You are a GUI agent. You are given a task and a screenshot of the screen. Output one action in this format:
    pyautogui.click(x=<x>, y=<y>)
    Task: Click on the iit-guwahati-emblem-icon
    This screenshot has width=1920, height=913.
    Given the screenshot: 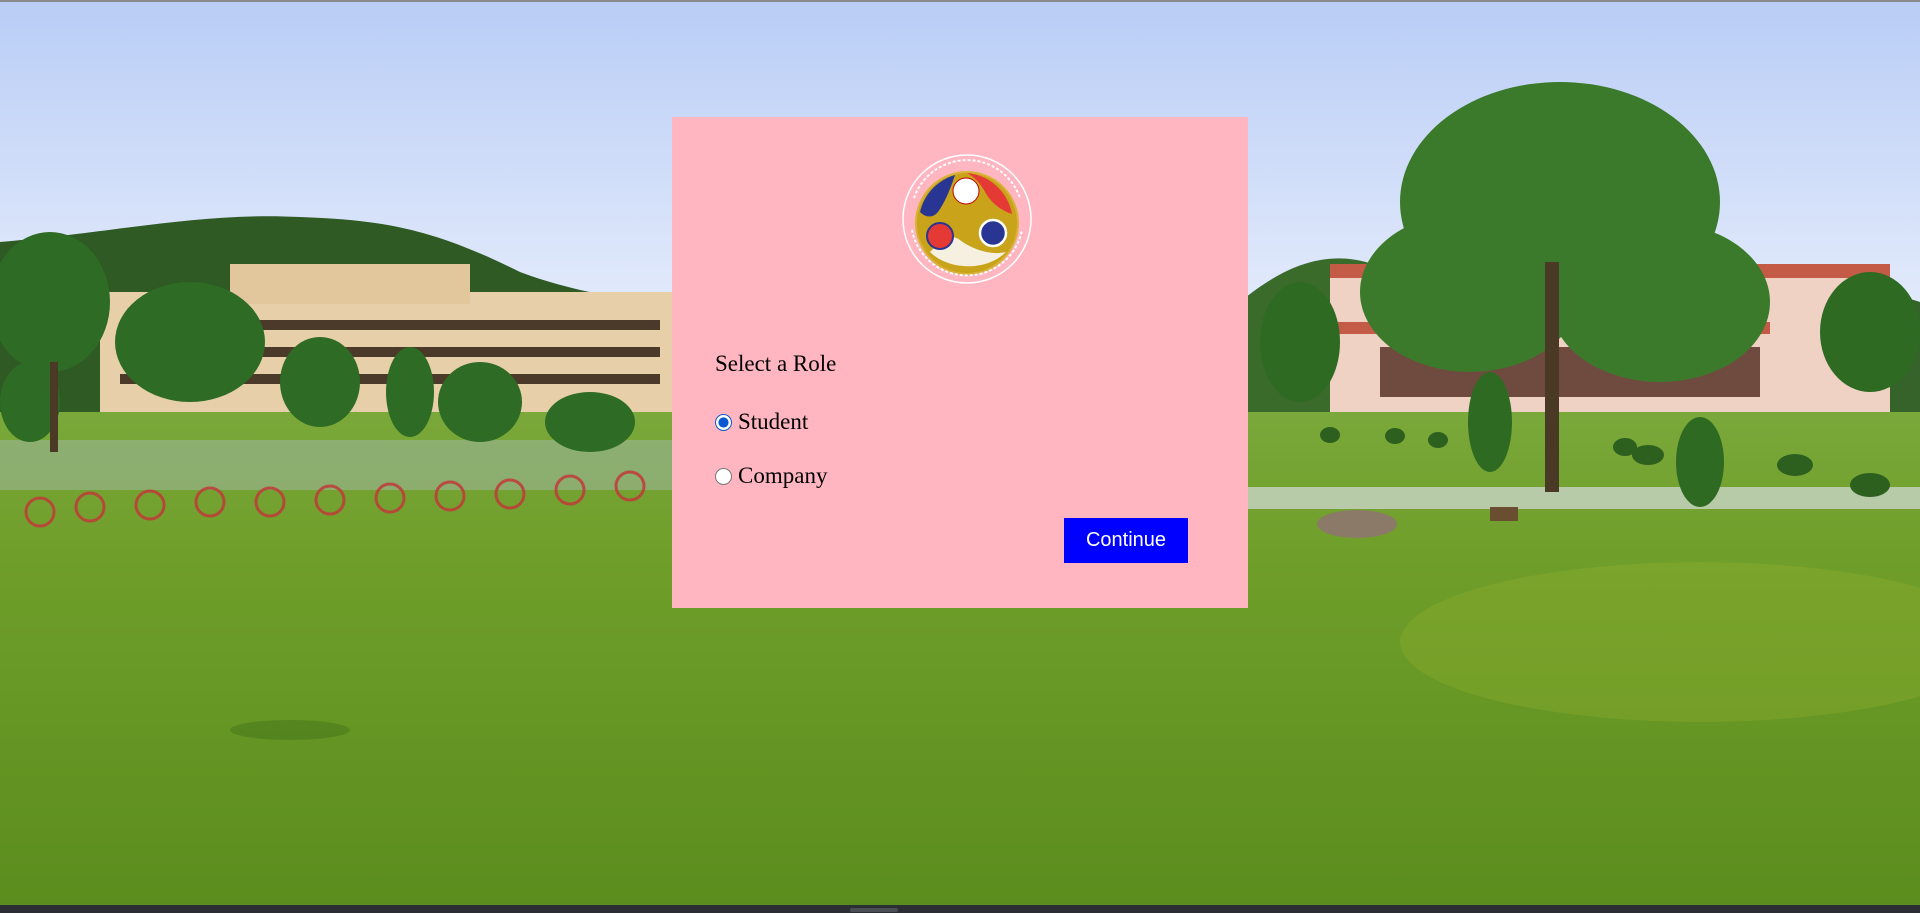 What is the action you would take?
    pyautogui.click(x=967, y=219)
    